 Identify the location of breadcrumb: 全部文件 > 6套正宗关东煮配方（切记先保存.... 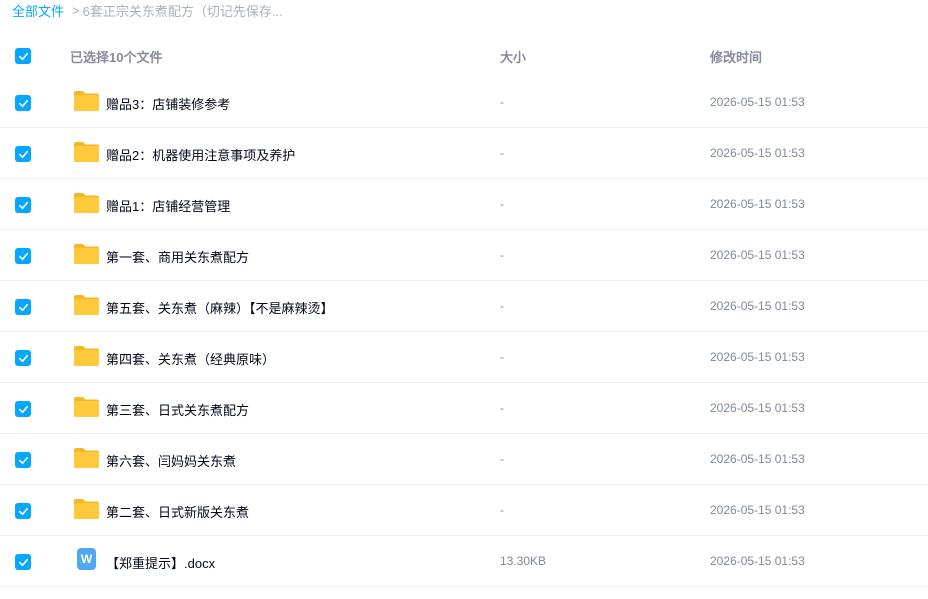
(147, 10).